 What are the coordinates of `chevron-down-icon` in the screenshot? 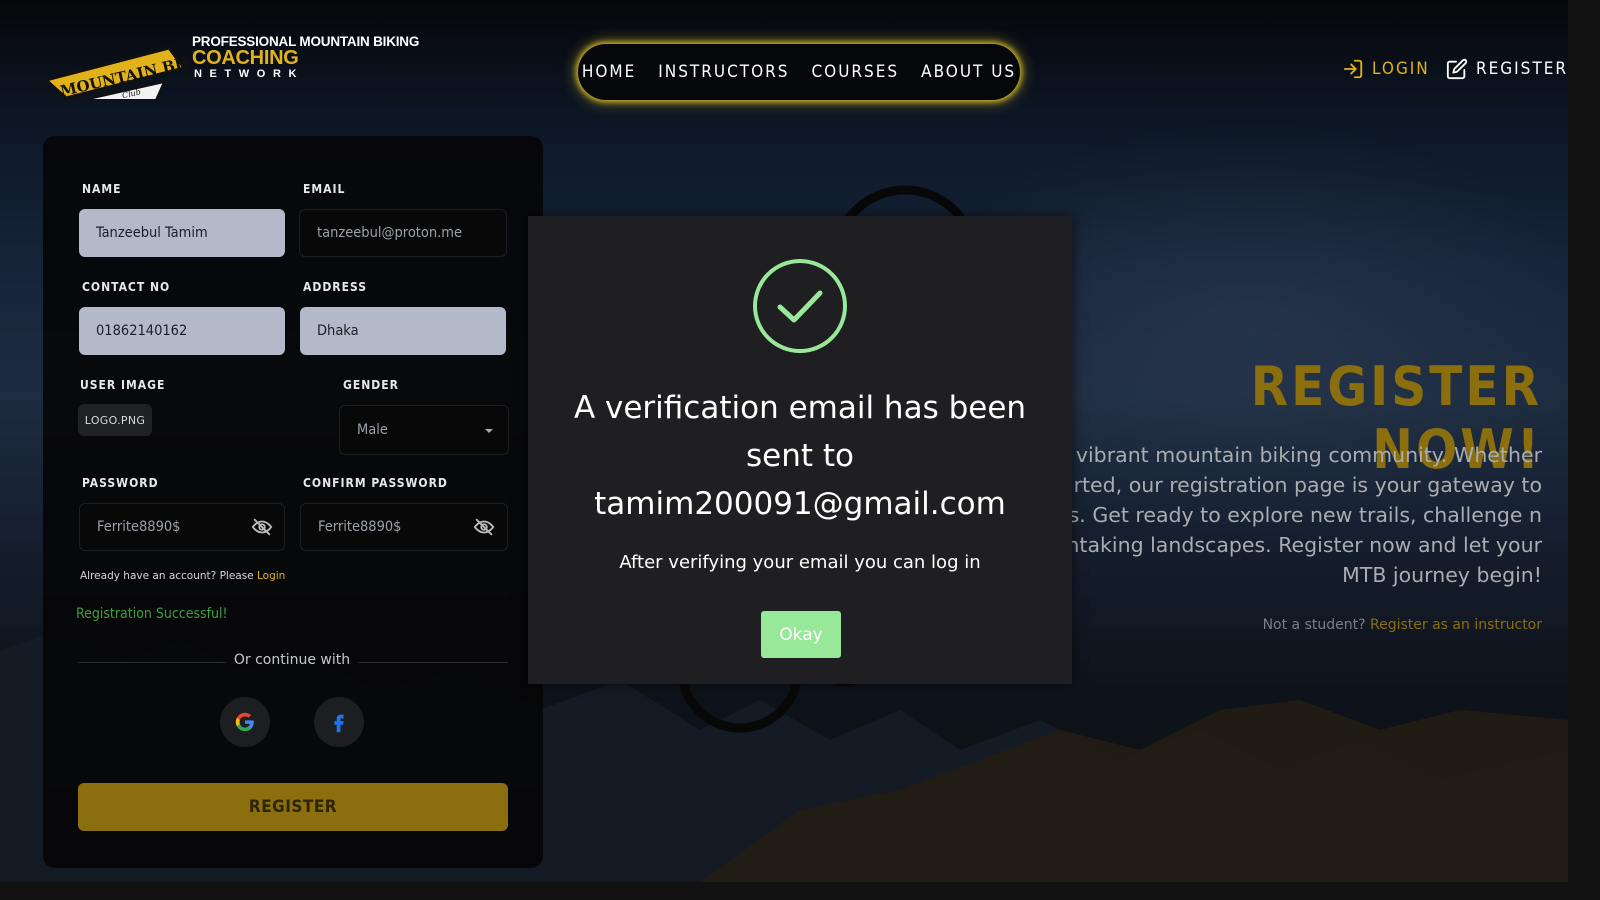 It's located at (489, 431).